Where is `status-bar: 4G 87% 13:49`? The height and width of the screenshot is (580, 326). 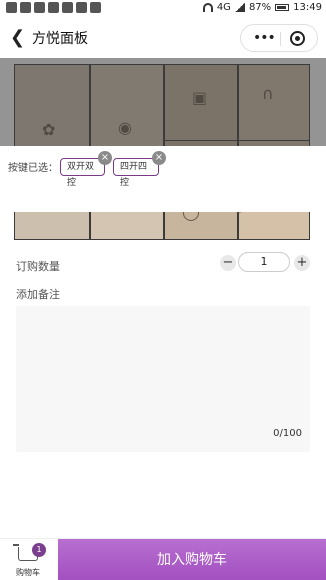
status-bar: 4G 87% 13:49 is located at coordinates (163, 9).